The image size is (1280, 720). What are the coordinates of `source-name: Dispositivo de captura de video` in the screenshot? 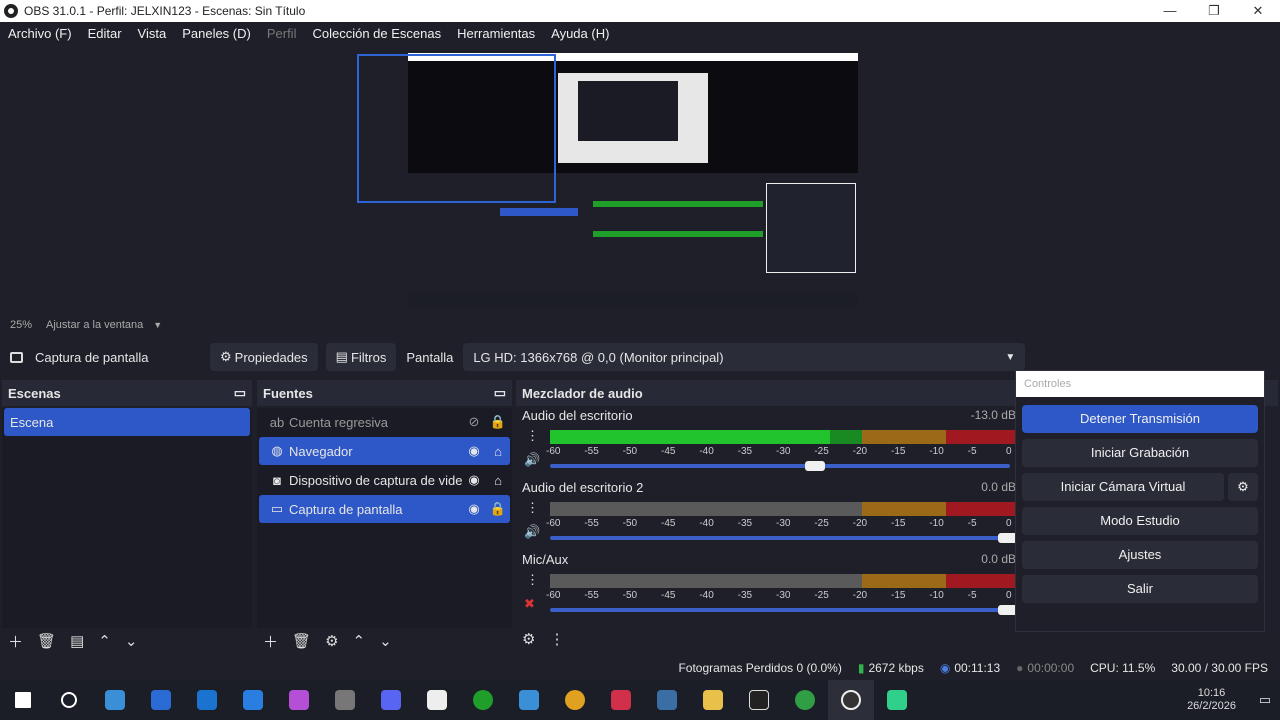 It's located at (375, 480).